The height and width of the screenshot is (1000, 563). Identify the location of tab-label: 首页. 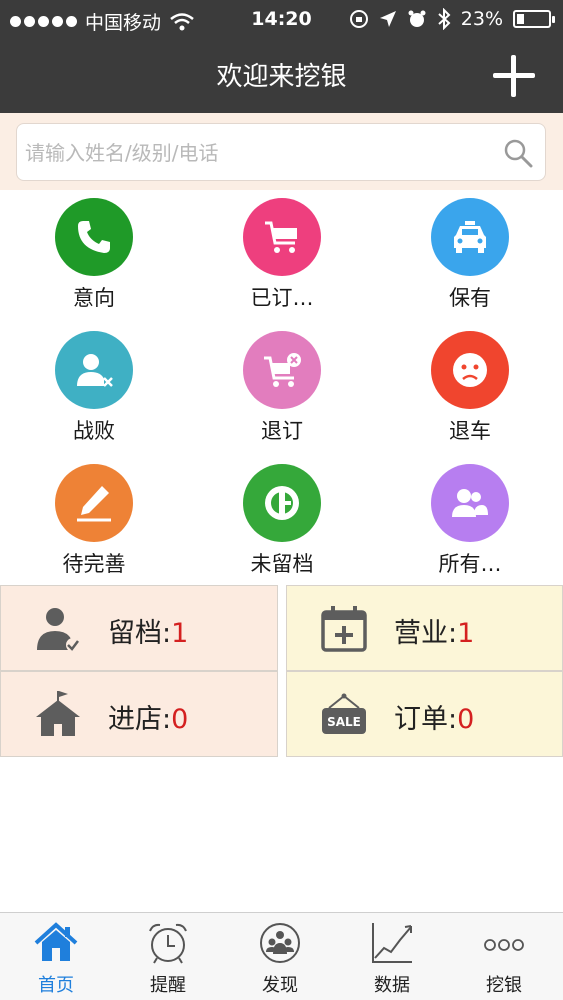
(56, 985).